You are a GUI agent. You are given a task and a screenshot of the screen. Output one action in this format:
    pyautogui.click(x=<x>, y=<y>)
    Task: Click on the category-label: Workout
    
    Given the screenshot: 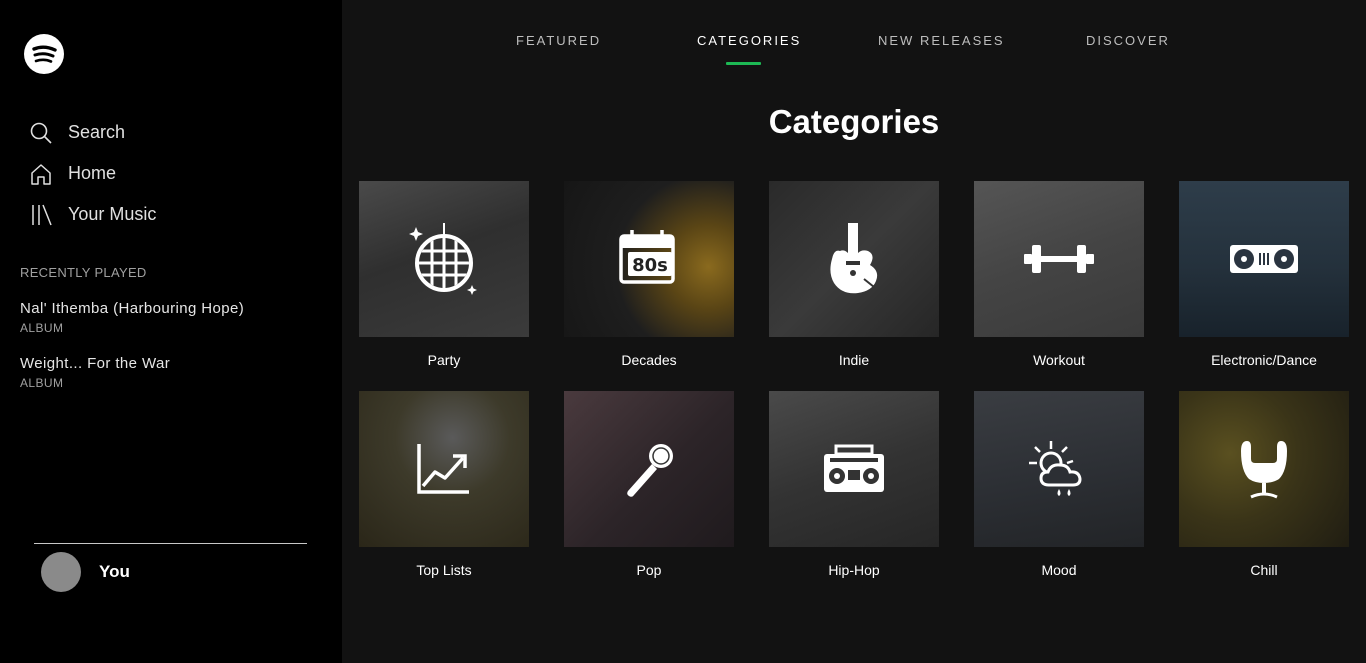 What is the action you would take?
    pyautogui.click(x=1059, y=360)
    